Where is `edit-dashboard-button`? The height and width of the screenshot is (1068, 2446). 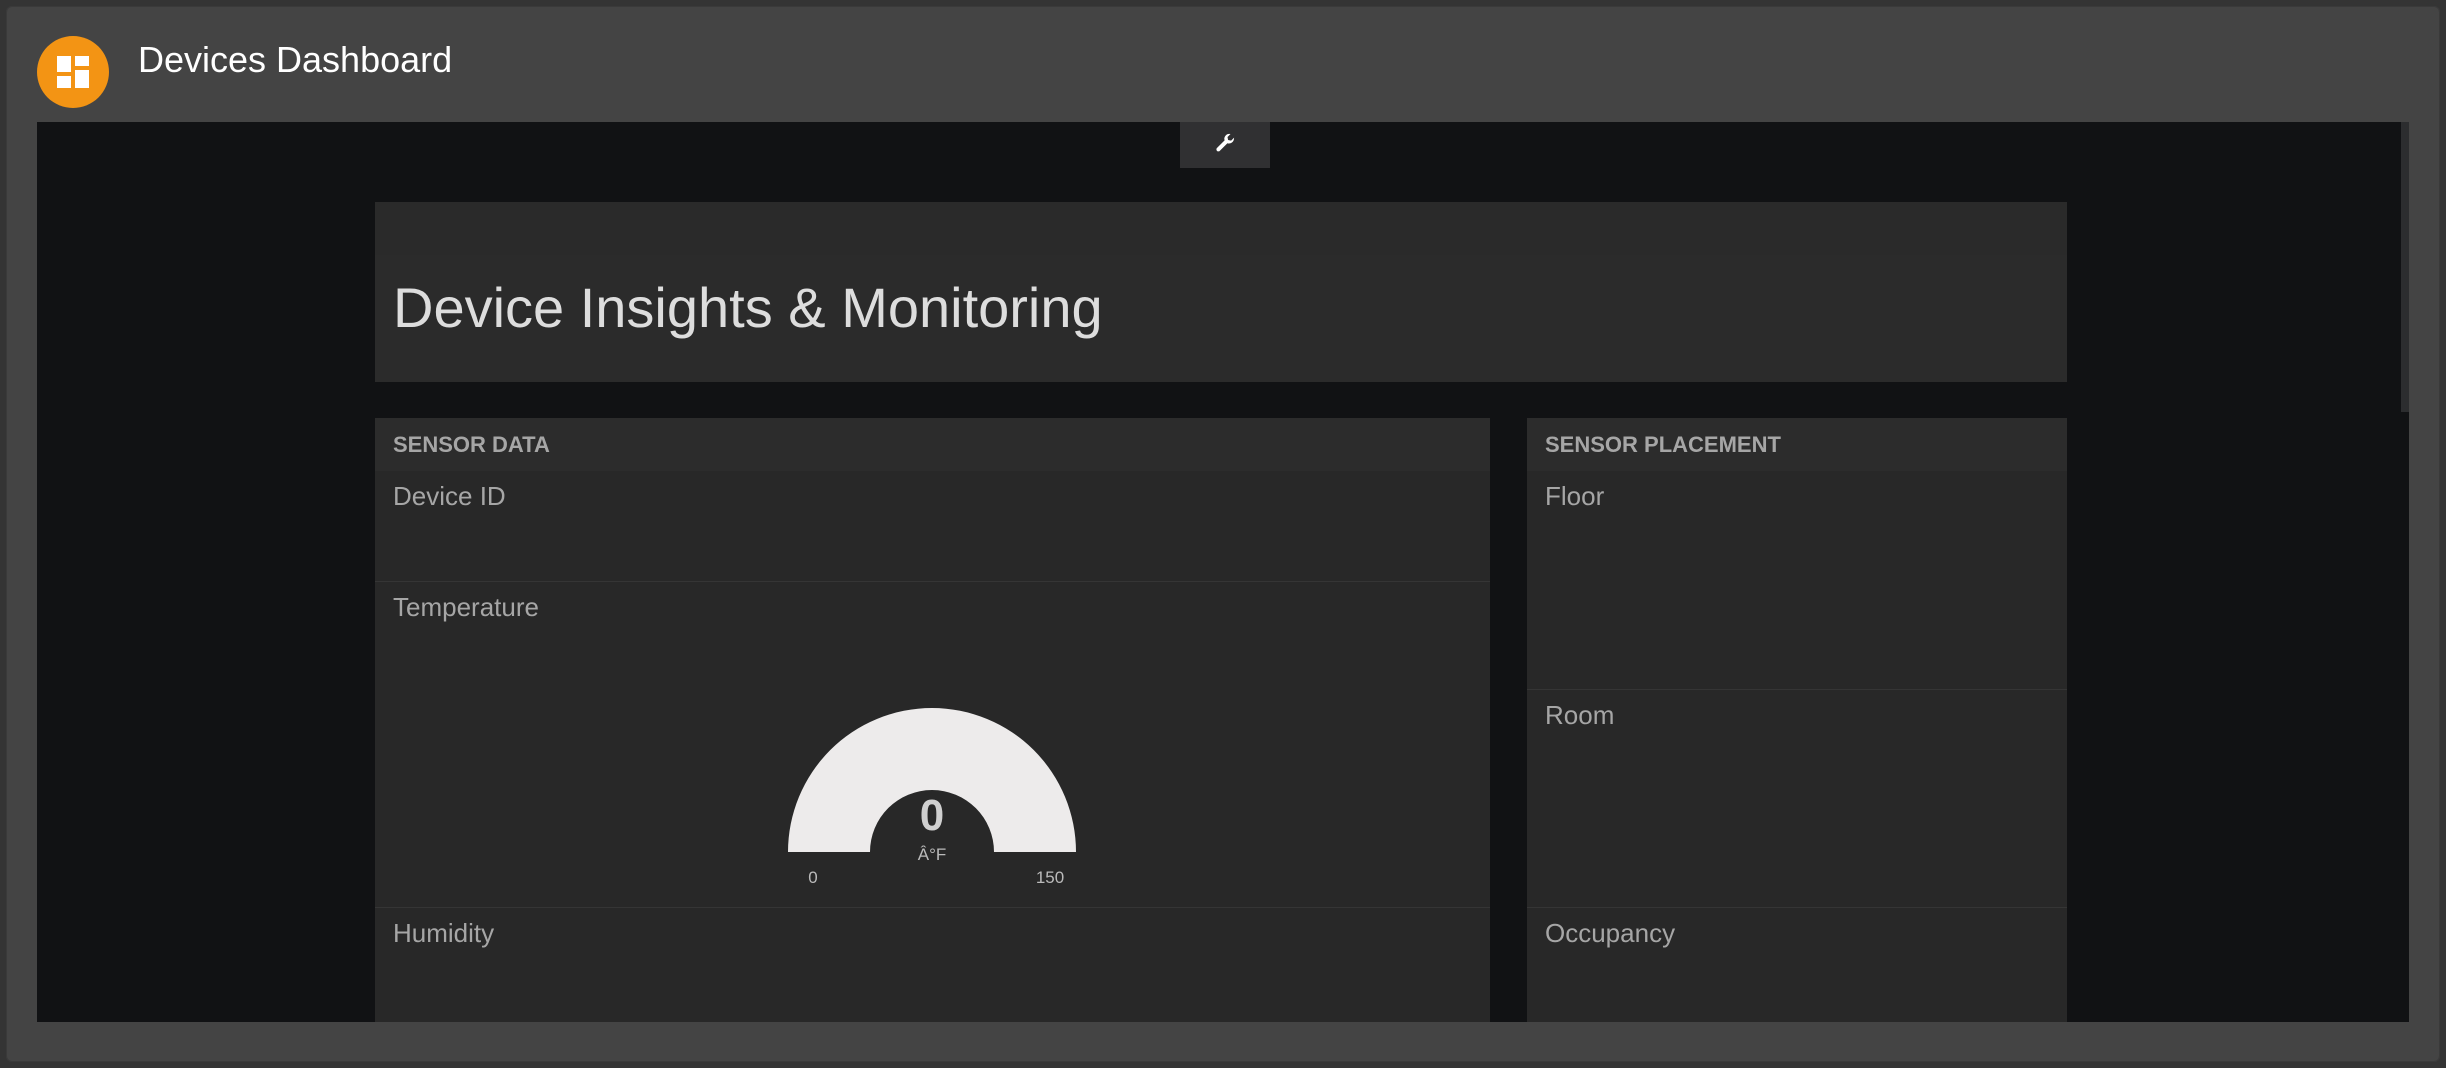
edit-dashboard-button is located at coordinates (1225, 145).